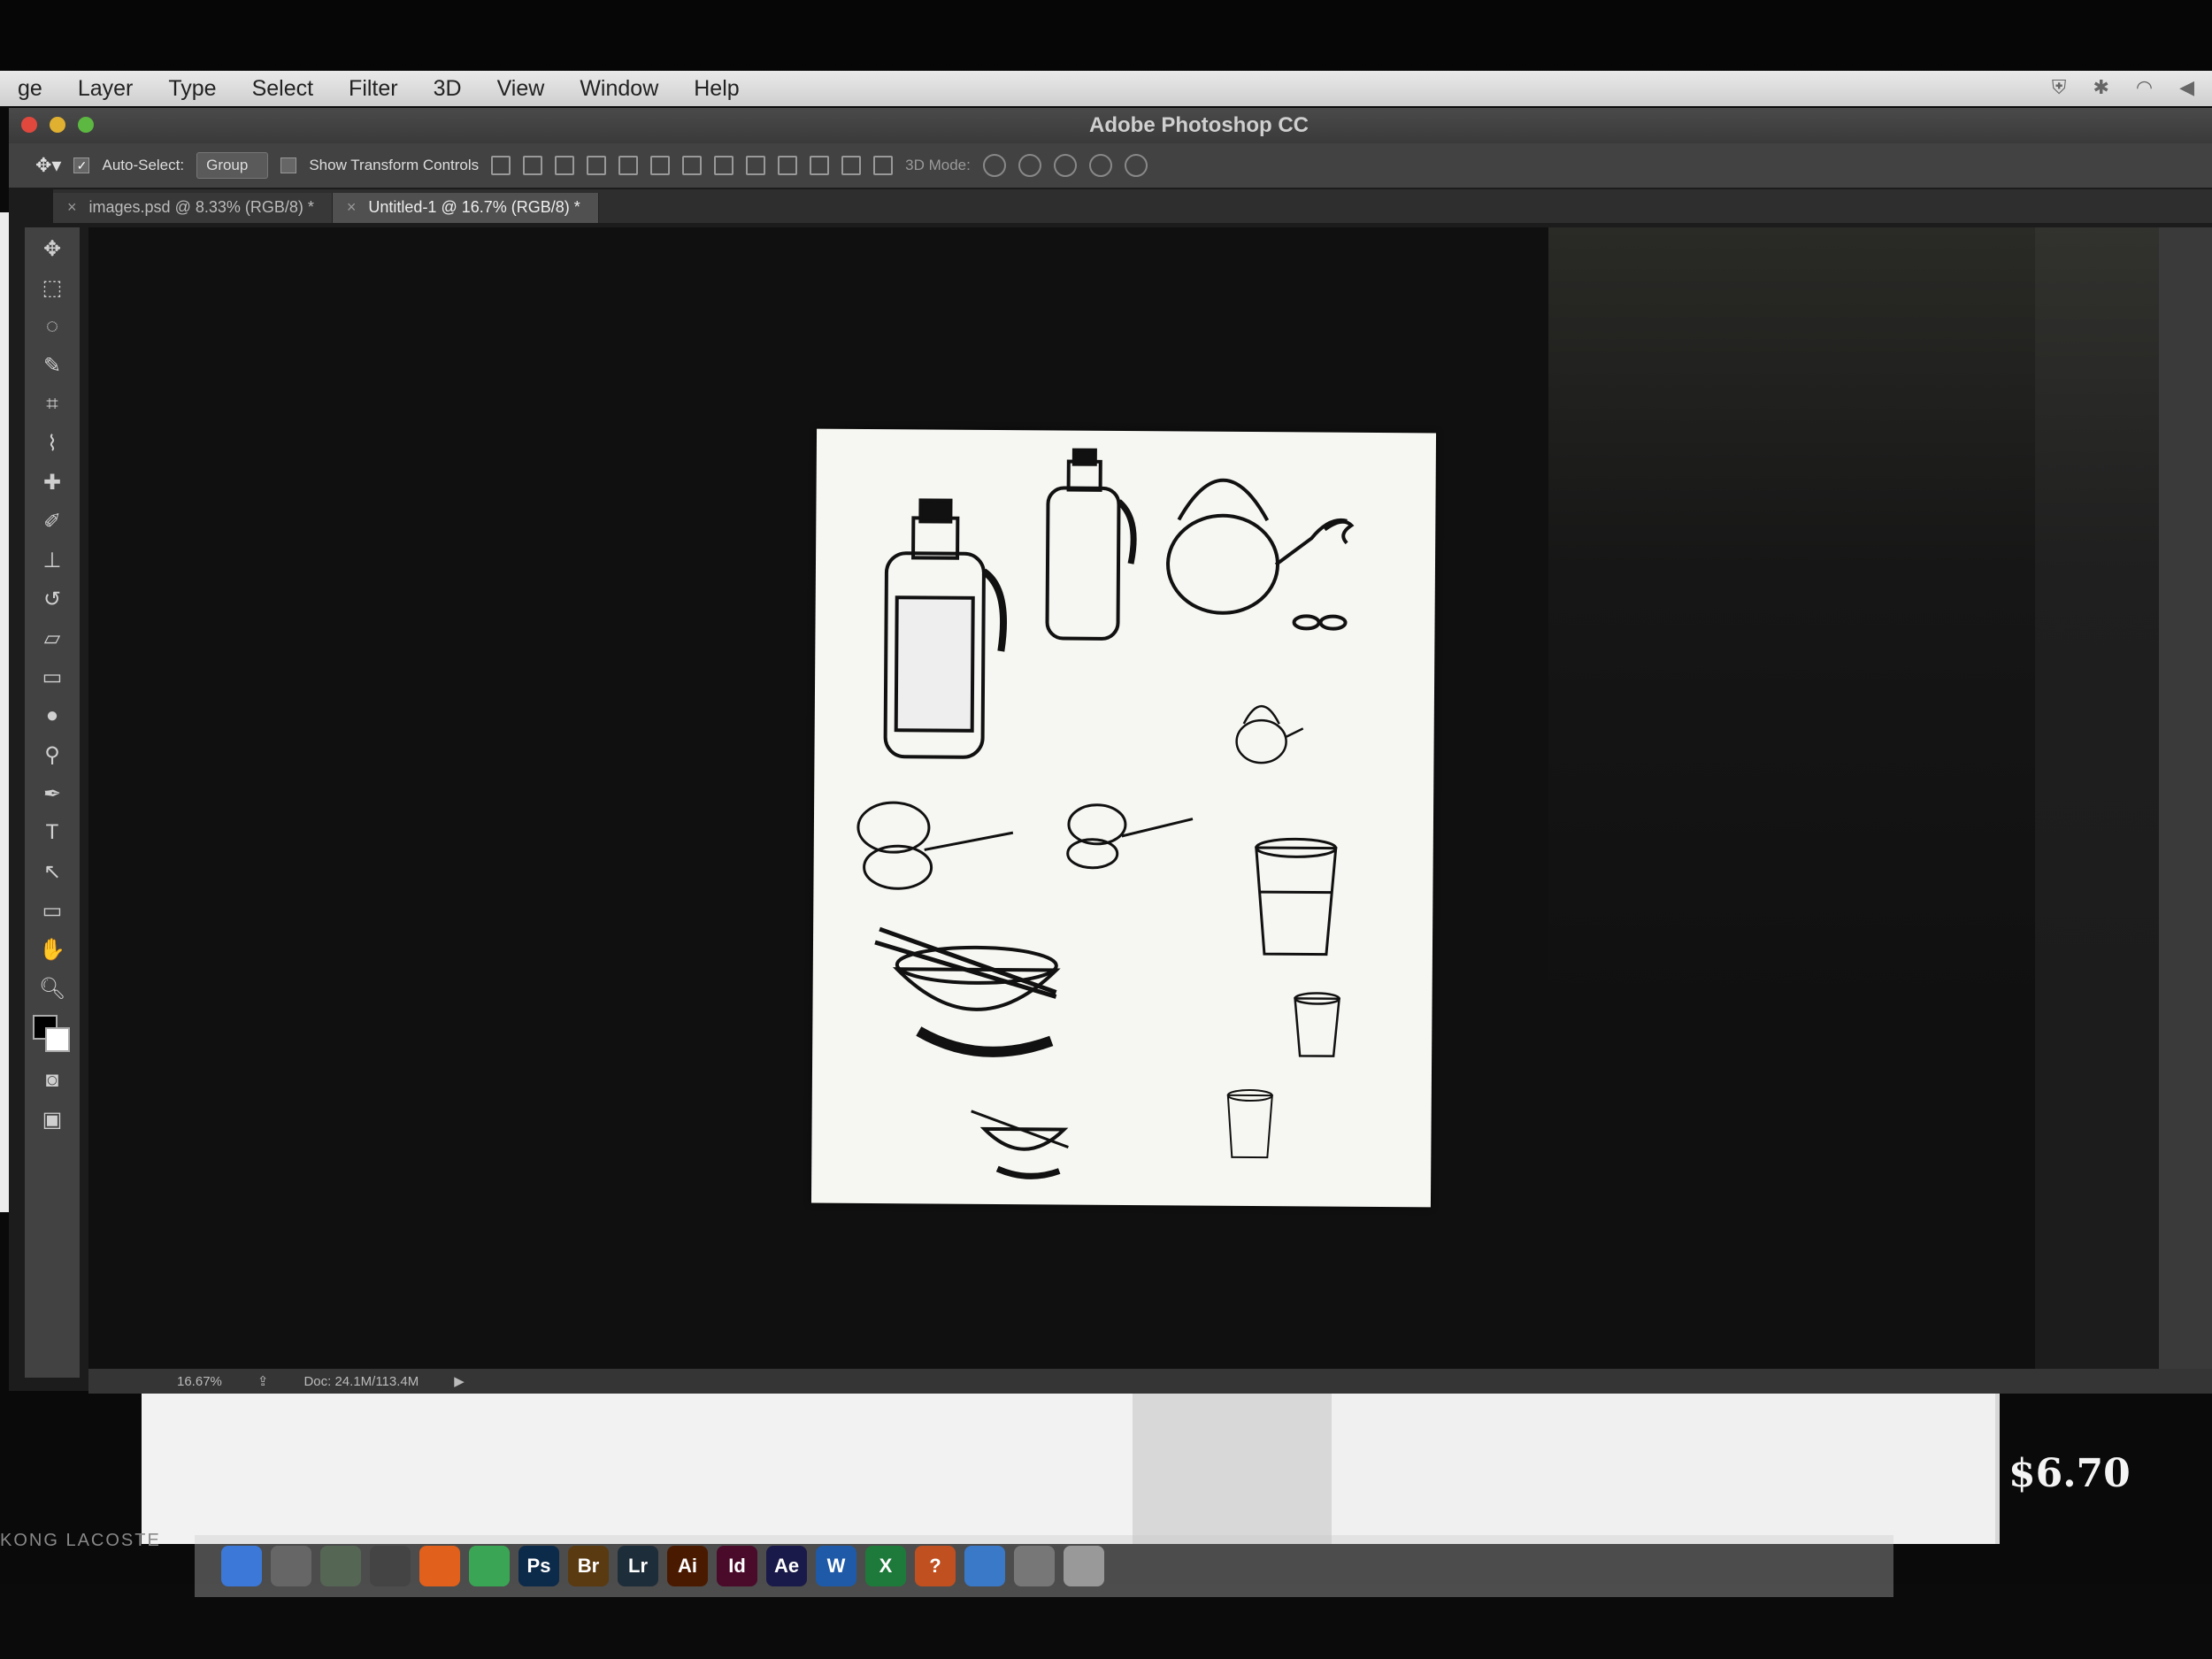 Image resolution: width=2212 pixels, height=1659 pixels. What do you see at coordinates (341, 1566) in the screenshot?
I see `preview-icon` at bounding box center [341, 1566].